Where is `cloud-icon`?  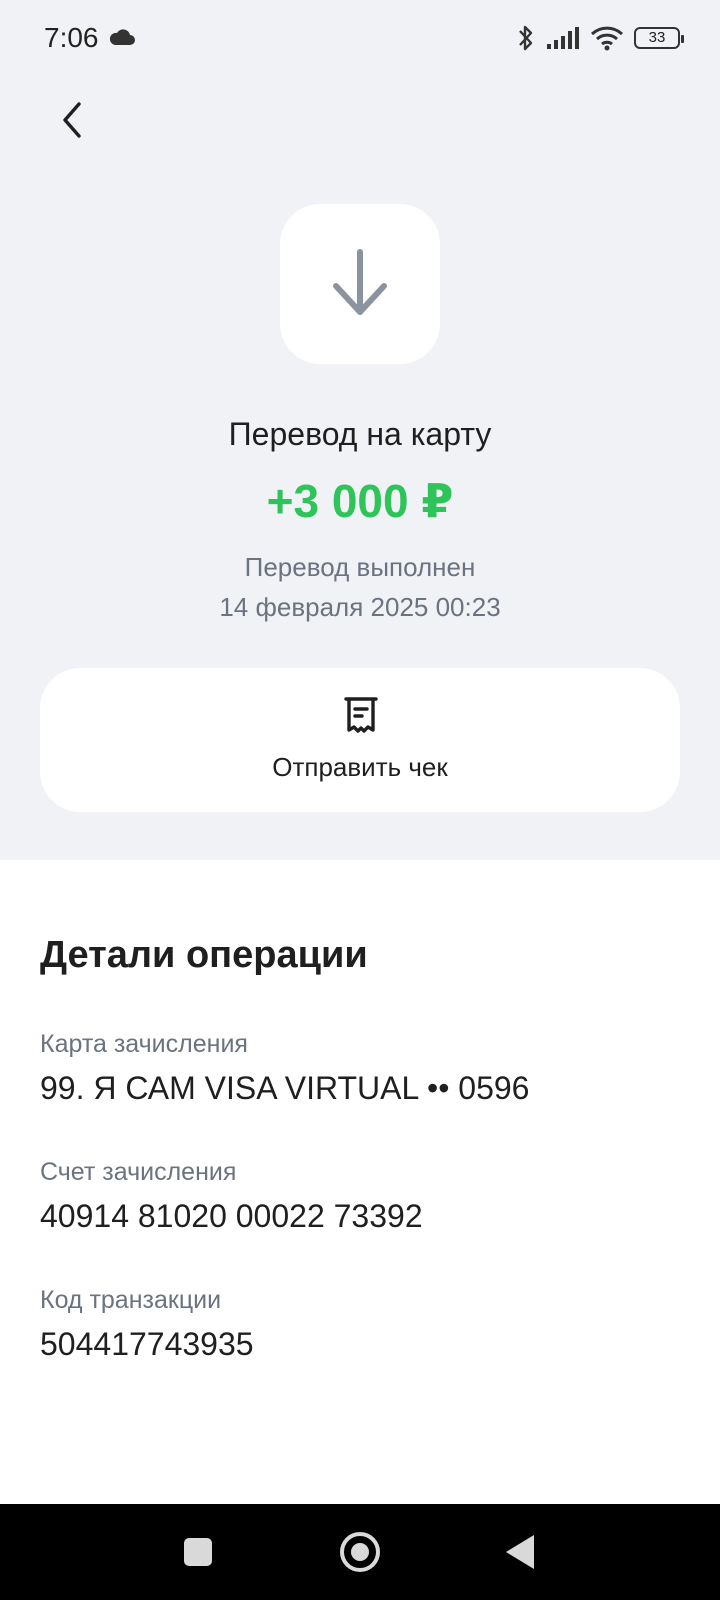
cloud-icon is located at coordinates (122, 37).